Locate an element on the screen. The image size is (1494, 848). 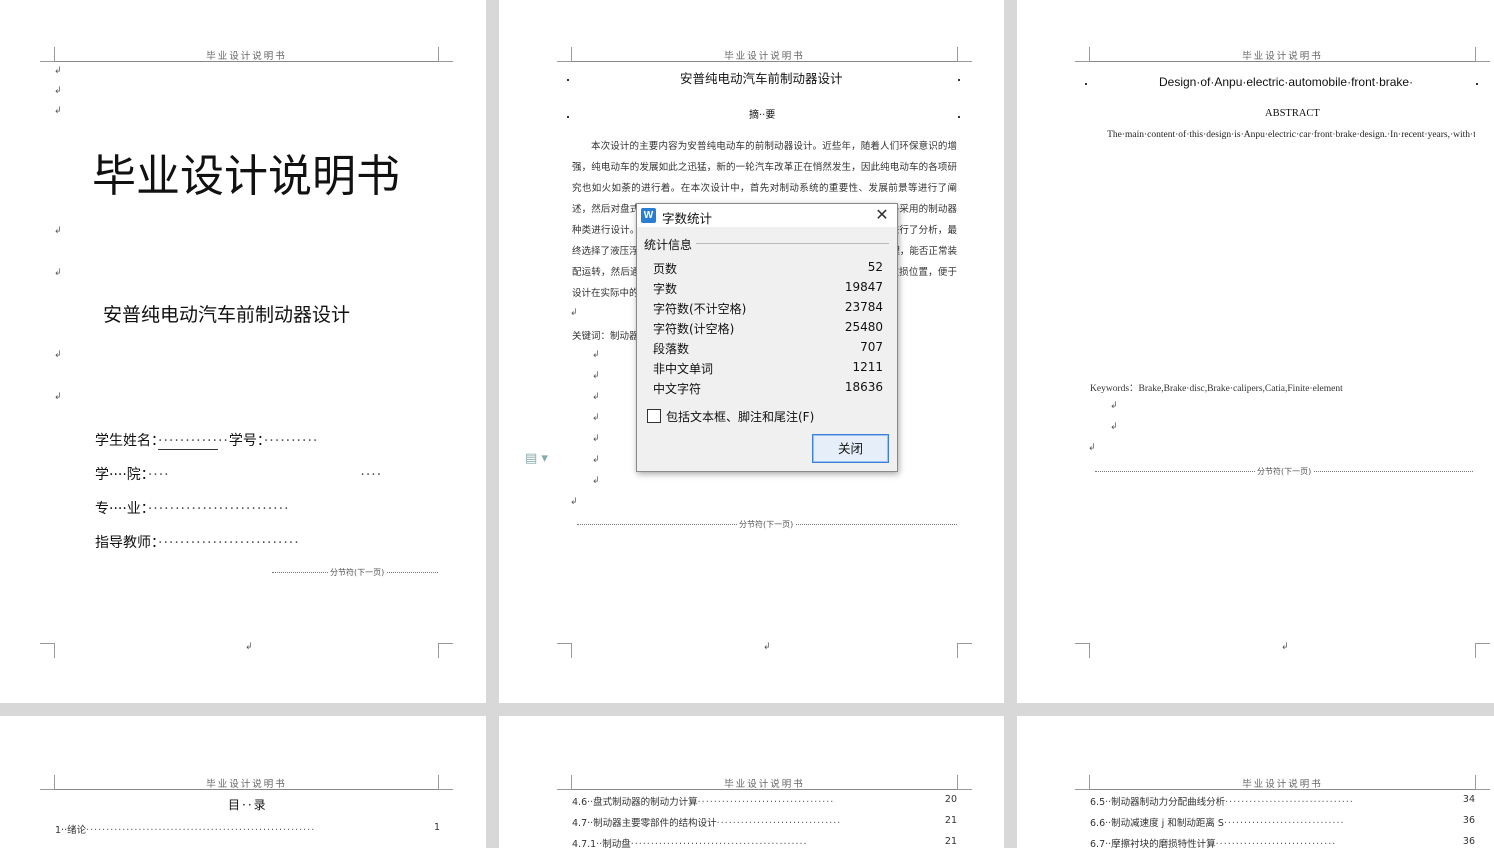
stat-value: 1211 is located at coordinates (867, 367).